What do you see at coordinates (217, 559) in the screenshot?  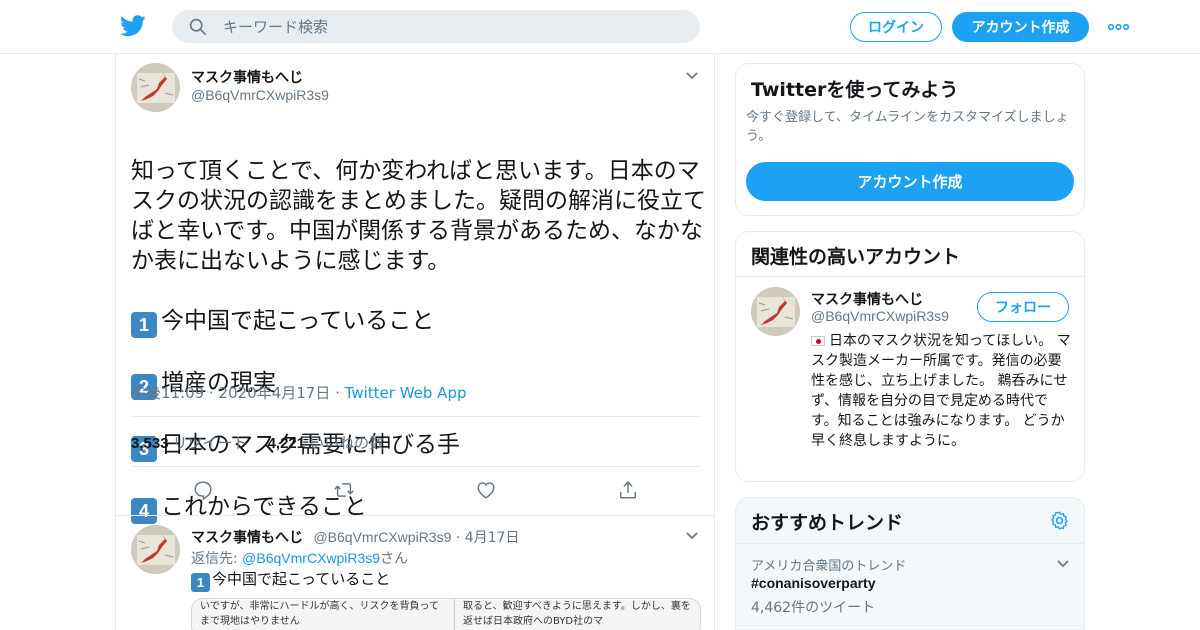 I see `reply-to-prefix: 返信先:` at bounding box center [217, 559].